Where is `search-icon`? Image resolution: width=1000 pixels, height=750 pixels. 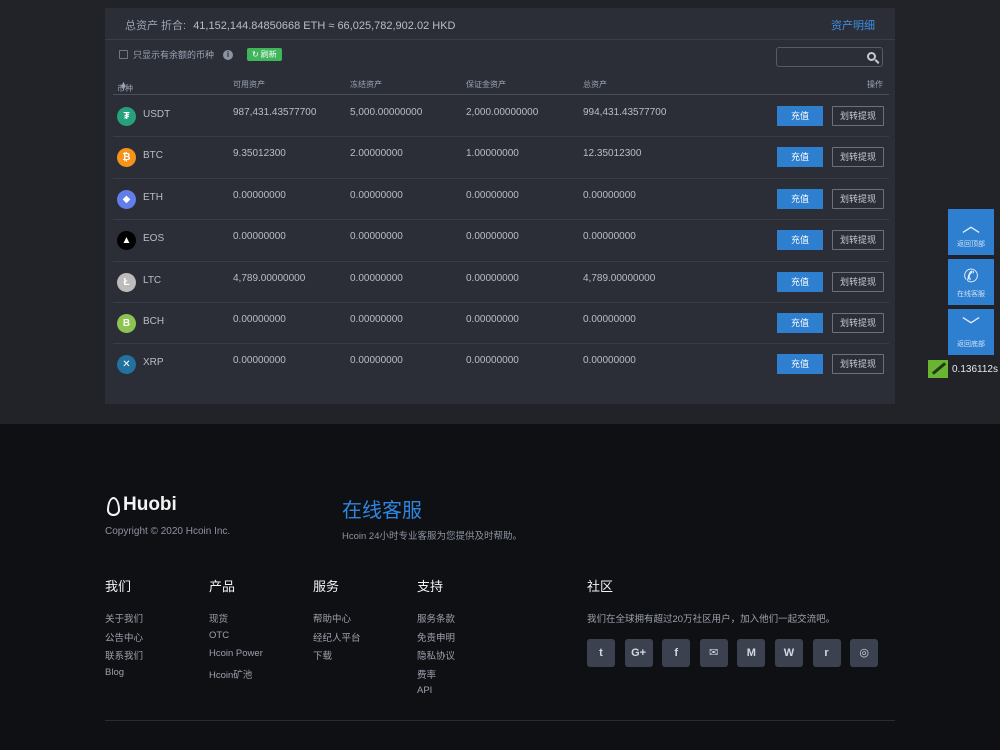
search-icon is located at coordinates (871, 56).